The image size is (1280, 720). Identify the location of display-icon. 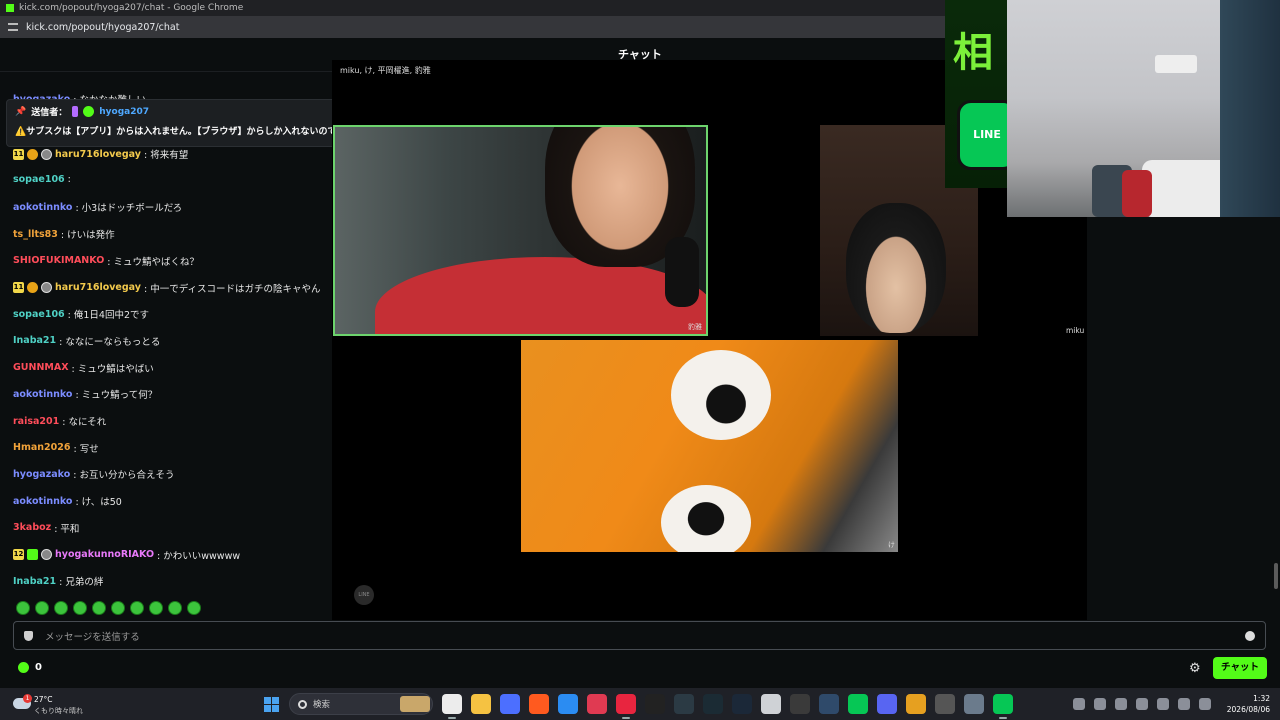
(1184, 704).